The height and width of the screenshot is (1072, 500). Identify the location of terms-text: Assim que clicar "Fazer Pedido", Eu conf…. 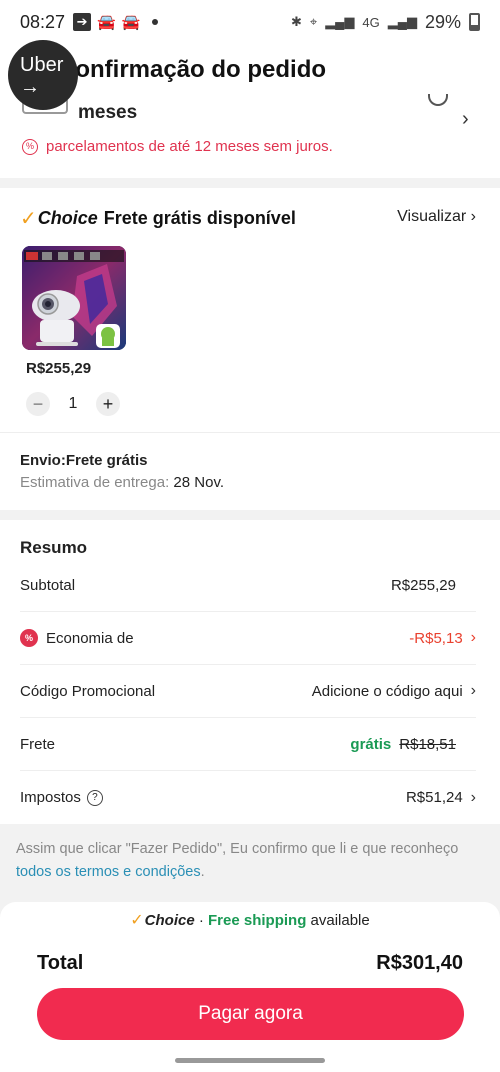
(246, 861).